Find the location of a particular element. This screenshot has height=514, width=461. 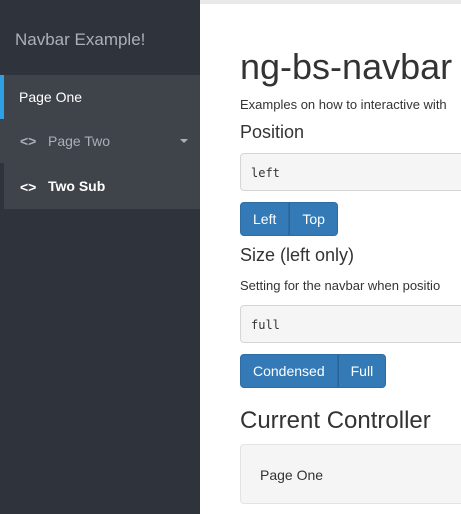

position-button-group: Left Top is located at coordinates (289, 219).